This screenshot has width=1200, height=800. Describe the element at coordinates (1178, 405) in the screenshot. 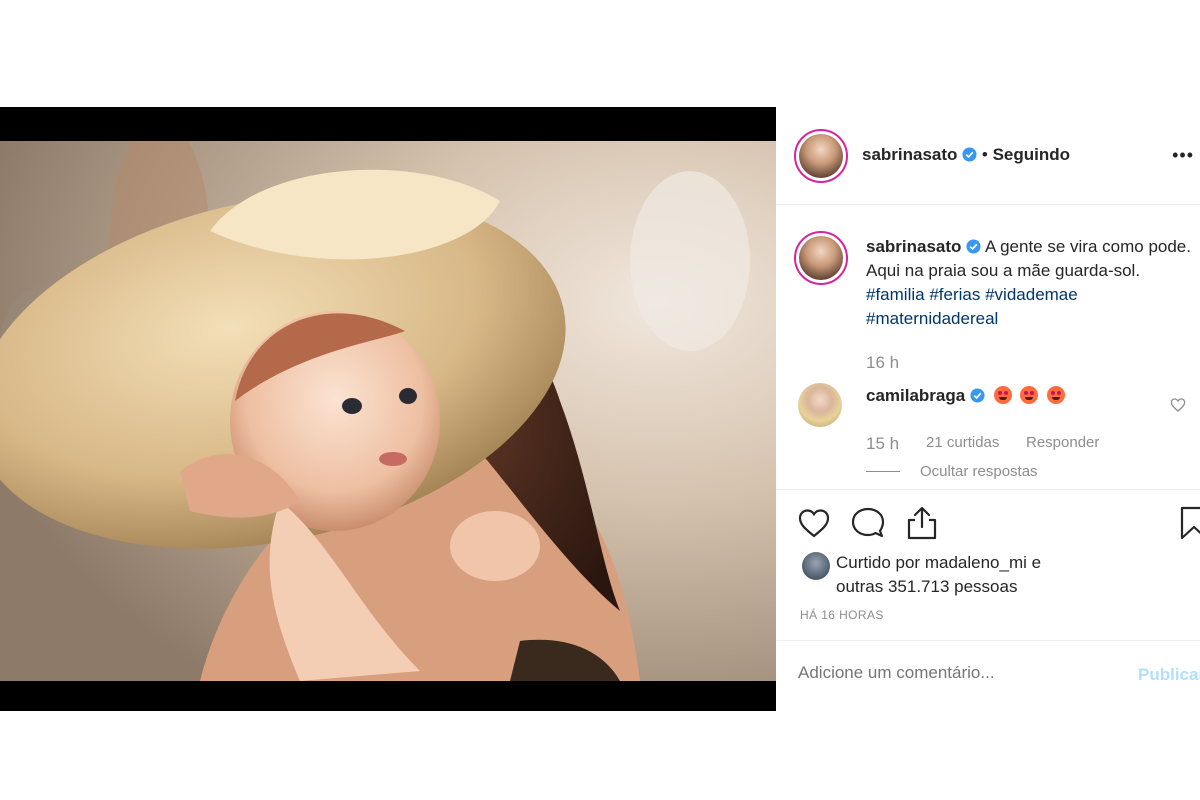

I see `comment-like-heart-icon` at that location.